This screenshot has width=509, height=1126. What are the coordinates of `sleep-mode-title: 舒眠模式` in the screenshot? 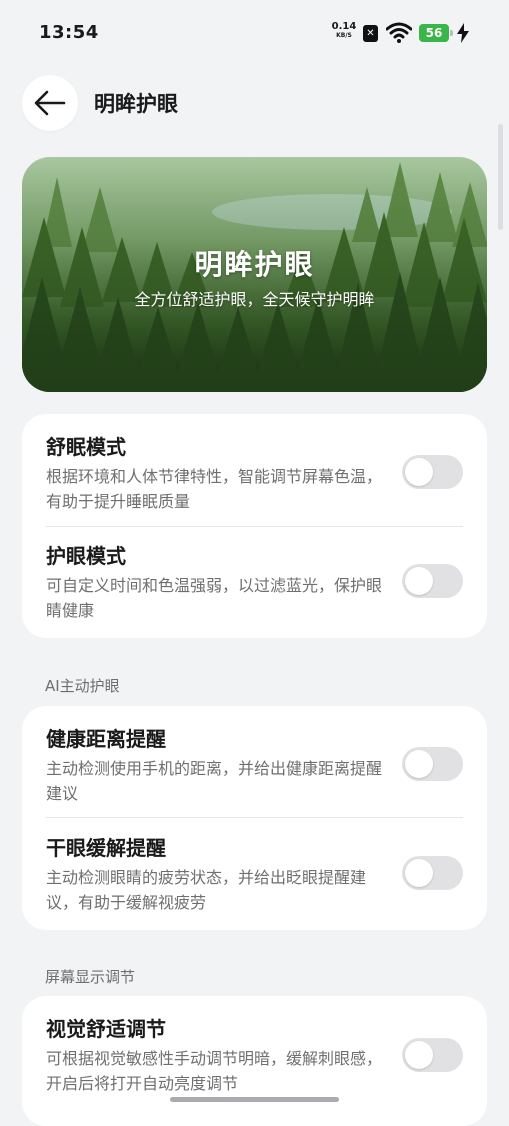 It's located at (86, 447).